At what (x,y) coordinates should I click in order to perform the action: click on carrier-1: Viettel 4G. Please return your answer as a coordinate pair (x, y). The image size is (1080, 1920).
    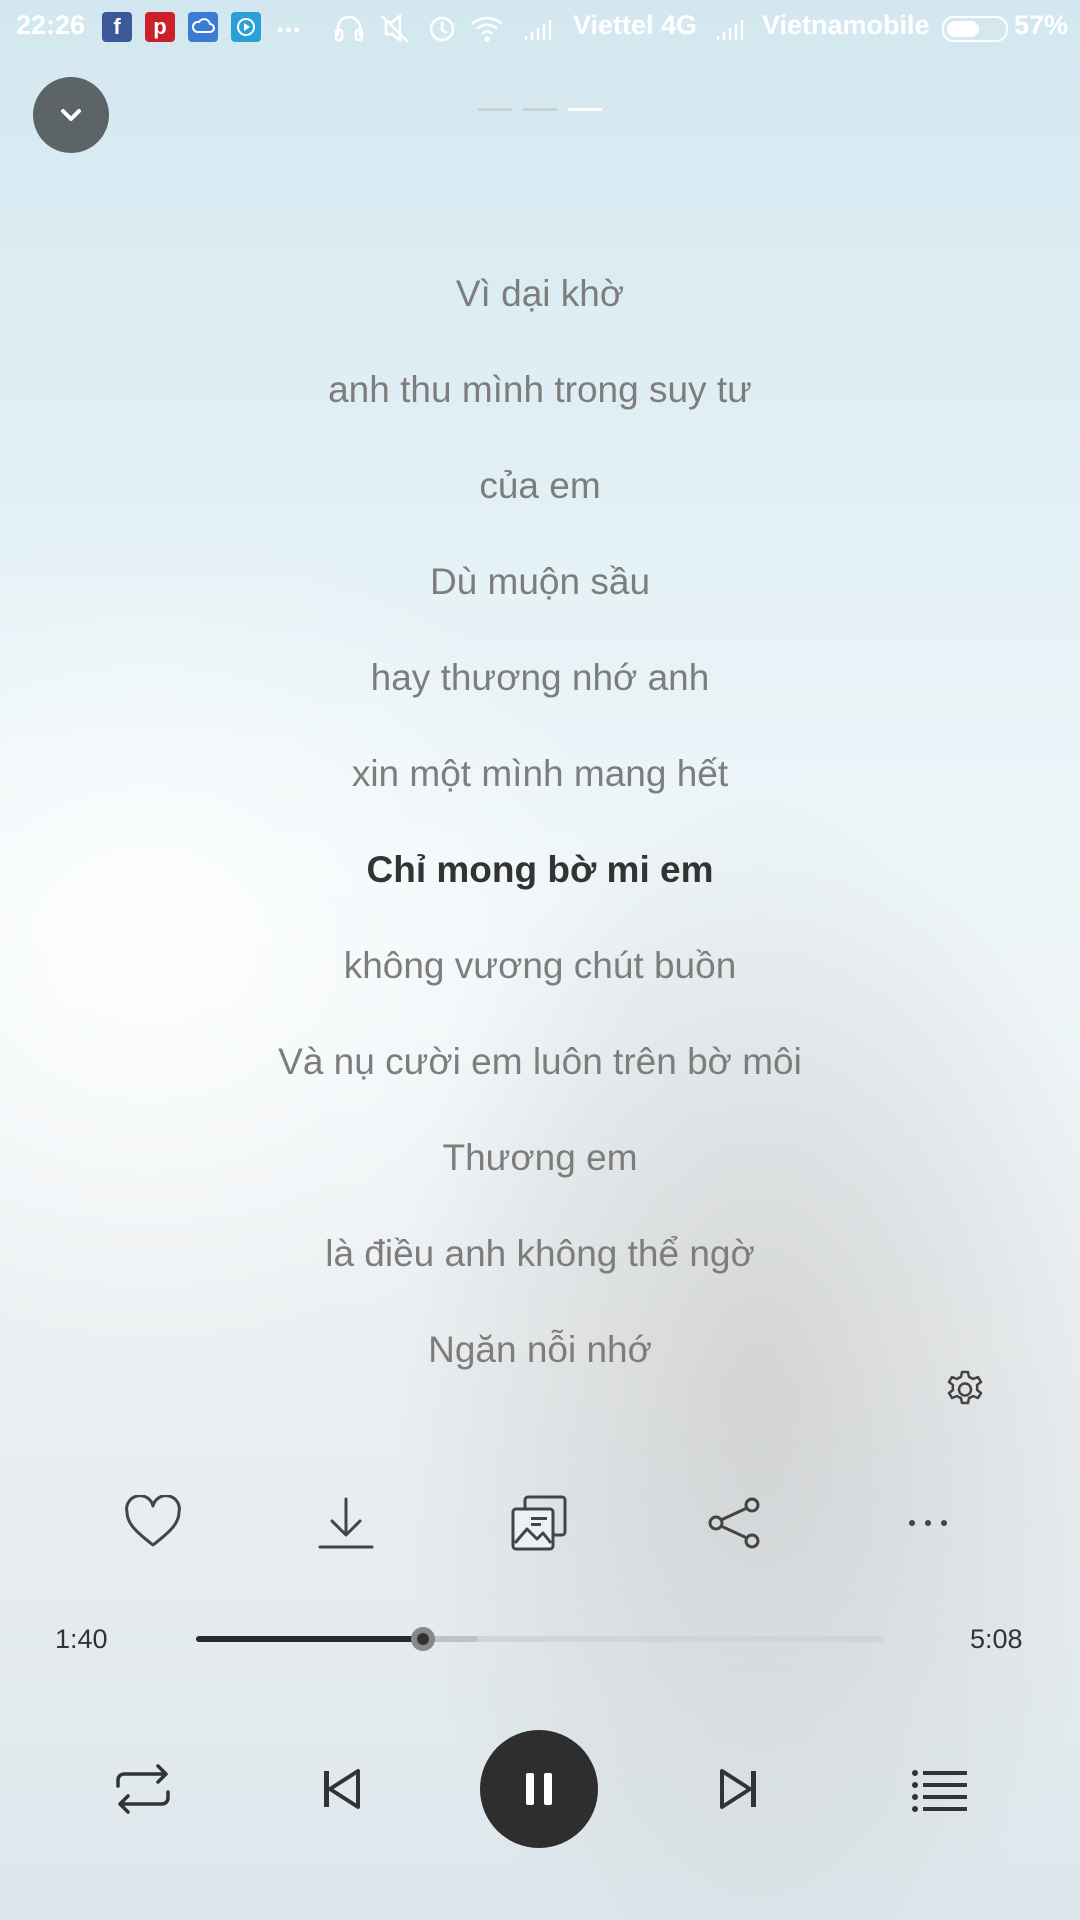
    Looking at the image, I should click on (635, 25).